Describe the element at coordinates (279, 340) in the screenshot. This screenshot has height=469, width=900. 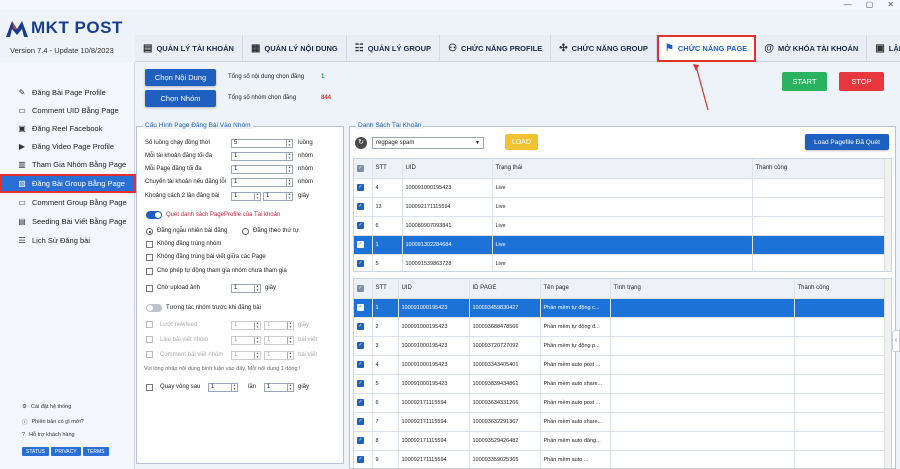
I see `like-max-input: 1 ▲ ▼` at that location.